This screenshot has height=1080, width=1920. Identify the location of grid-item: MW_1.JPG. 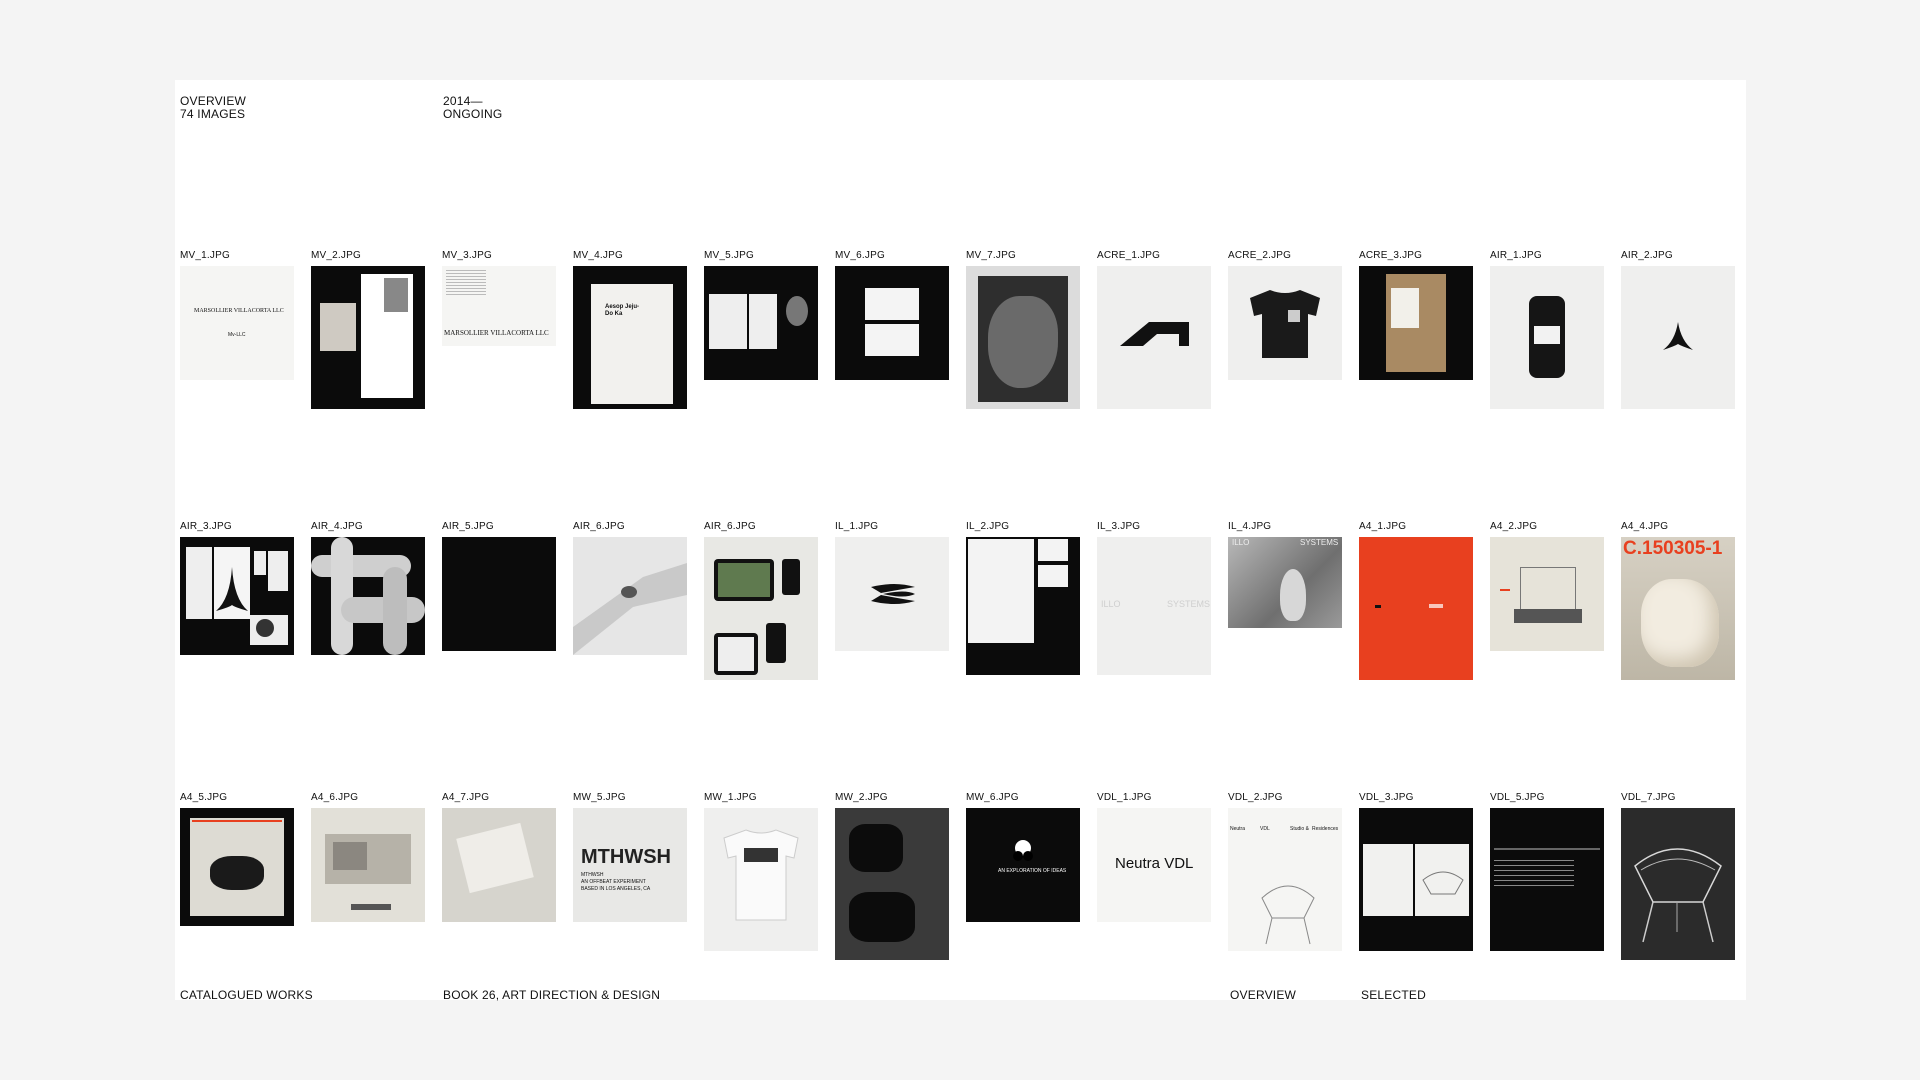
(761, 871).